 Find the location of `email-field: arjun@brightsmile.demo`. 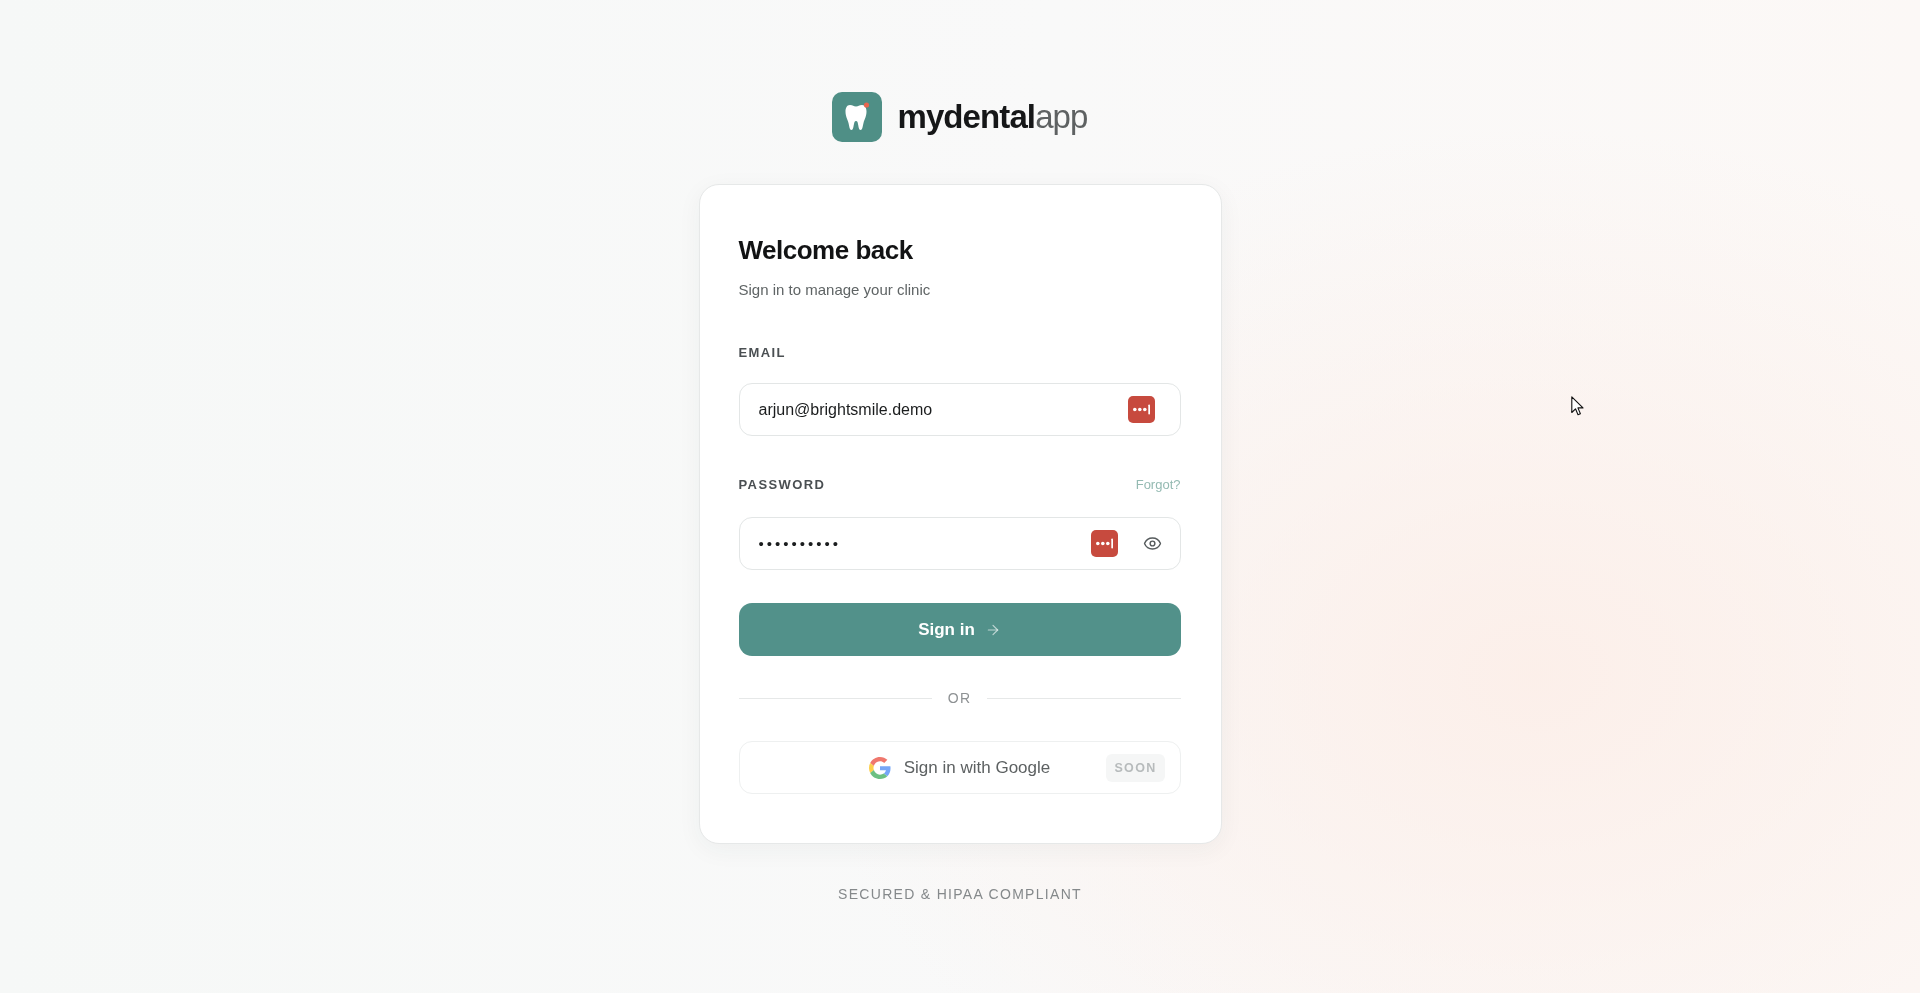

email-field: arjun@brightsmile.demo is located at coordinates (959, 409).